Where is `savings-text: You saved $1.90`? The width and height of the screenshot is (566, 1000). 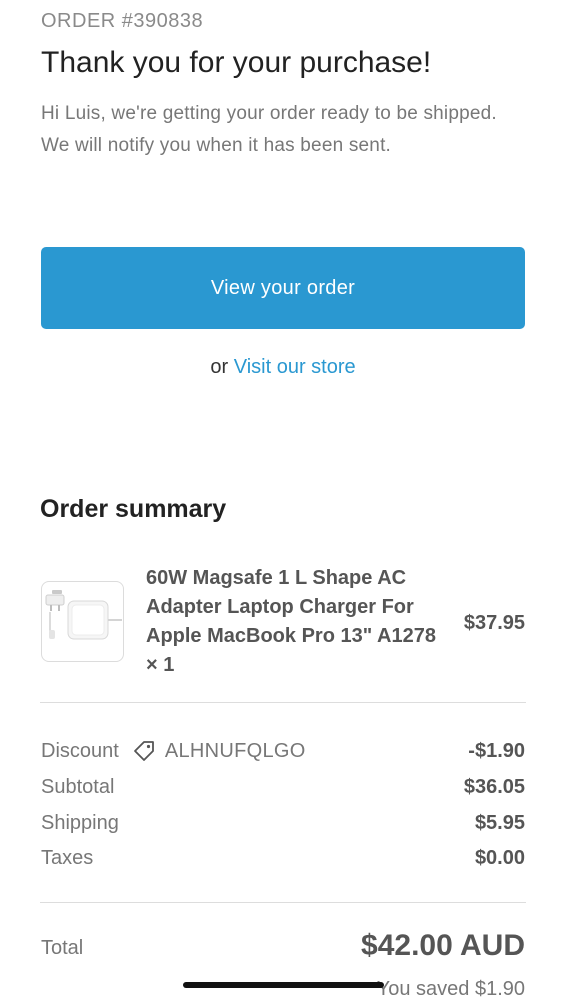 savings-text: You saved $1.90 is located at coordinates (450, 989).